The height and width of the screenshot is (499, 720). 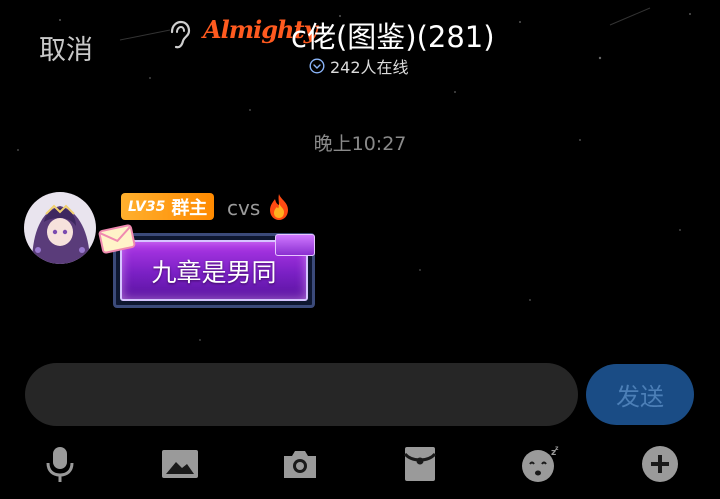 I want to click on more-button, so click(x=660, y=464).